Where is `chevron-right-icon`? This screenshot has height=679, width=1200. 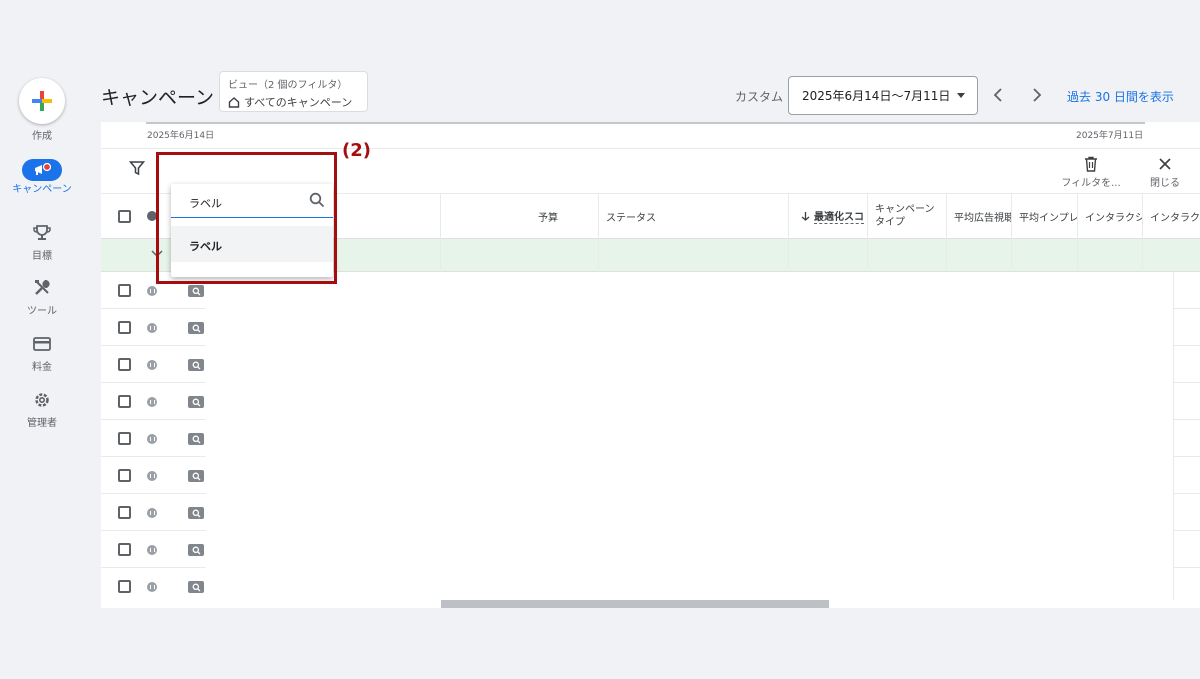 chevron-right-icon is located at coordinates (1037, 95).